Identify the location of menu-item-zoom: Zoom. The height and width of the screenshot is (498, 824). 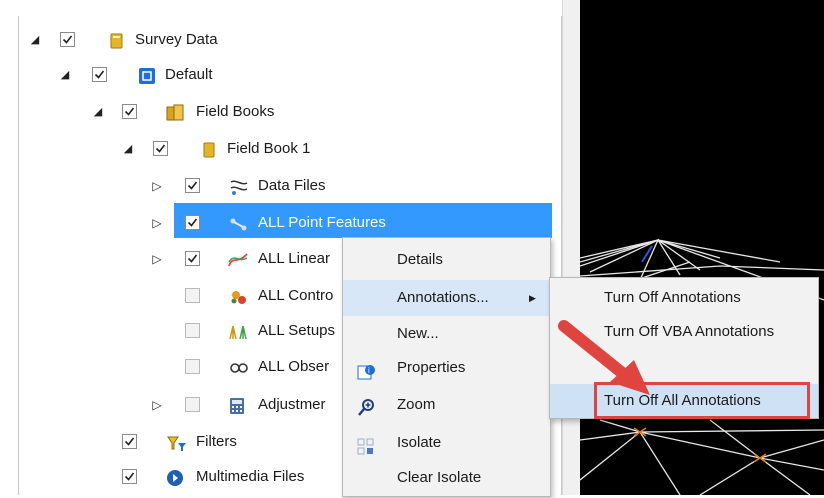
(446, 405).